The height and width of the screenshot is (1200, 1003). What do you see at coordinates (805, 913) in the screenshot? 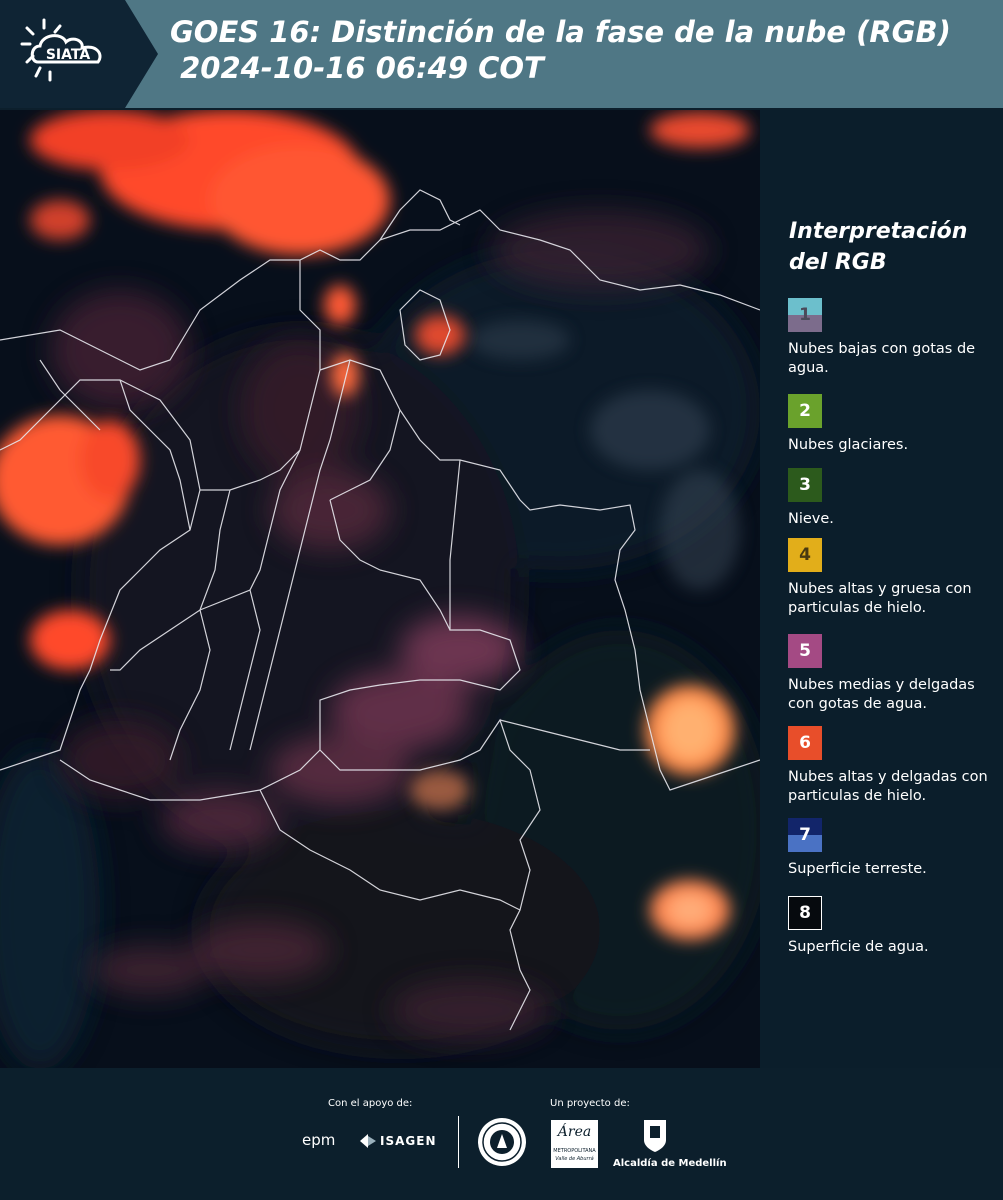
I see `legend-swatch-8: 8` at bounding box center [805, 913].